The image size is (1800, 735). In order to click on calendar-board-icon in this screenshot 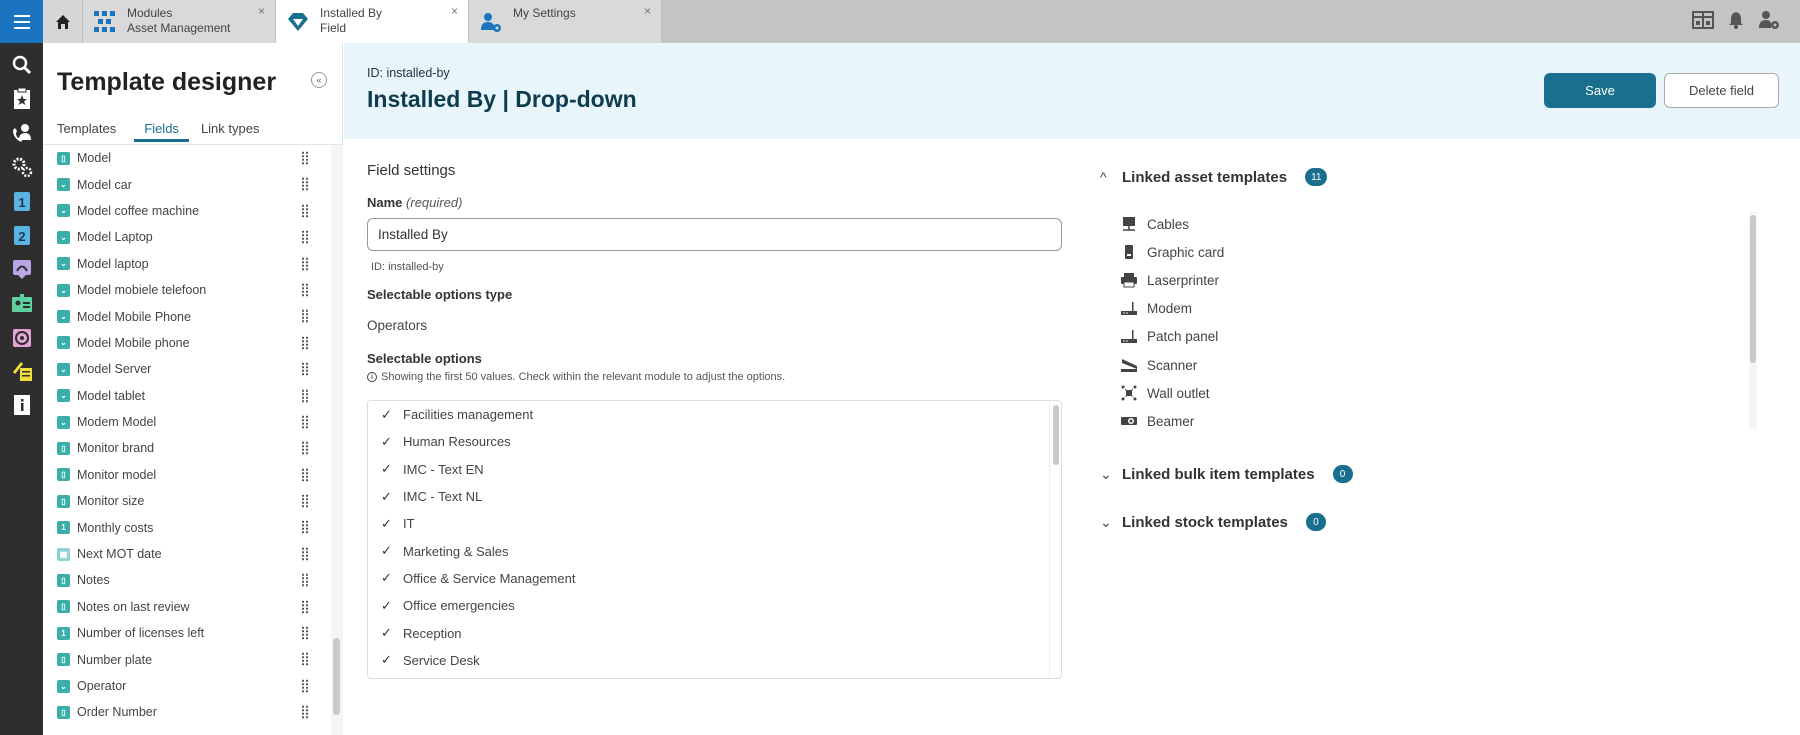, I will do `click(1703, 20)`.